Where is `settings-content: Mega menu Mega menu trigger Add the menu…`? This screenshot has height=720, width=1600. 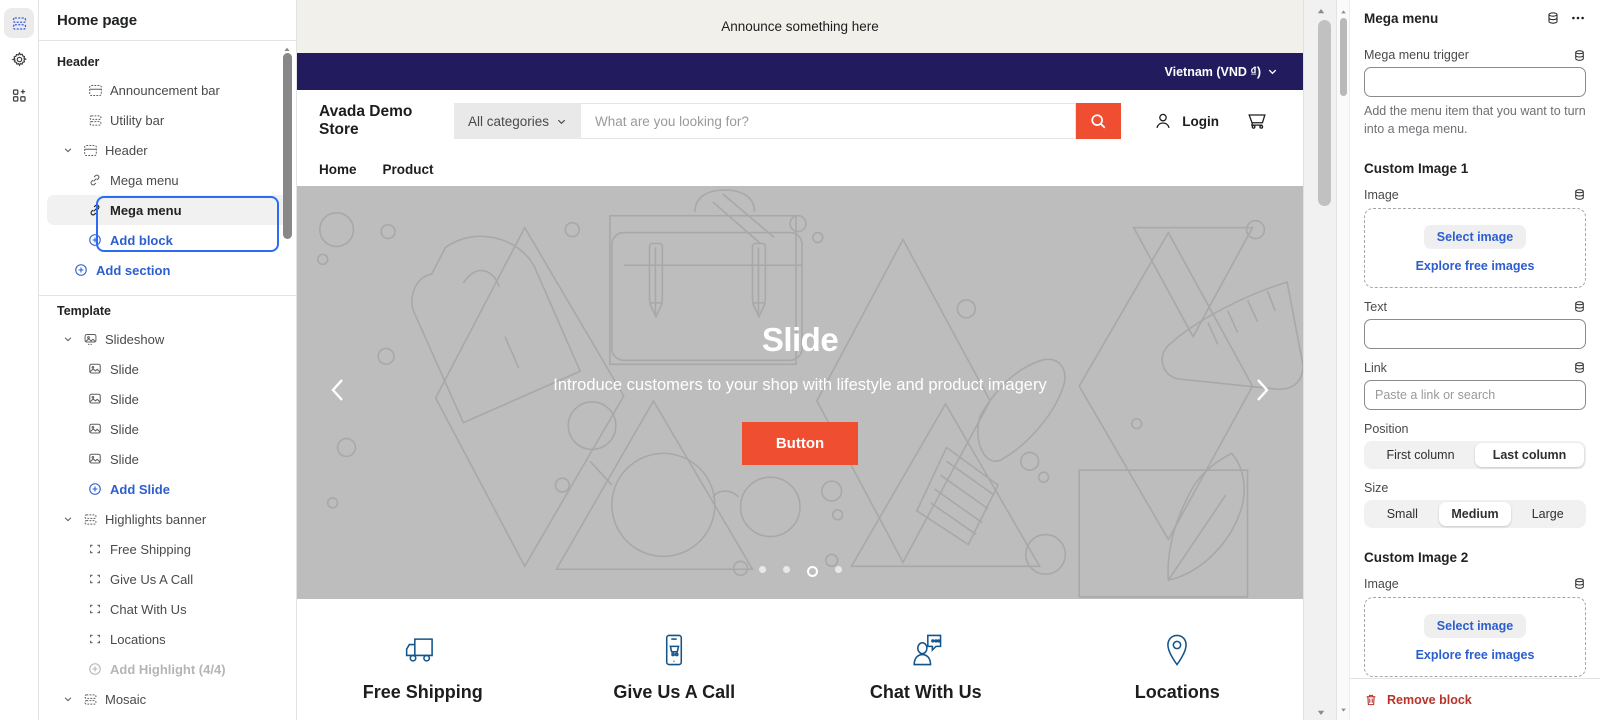 settings-content: Mega menu Mega menu trigger Add the menu… is located at coordinates (1475, 339).